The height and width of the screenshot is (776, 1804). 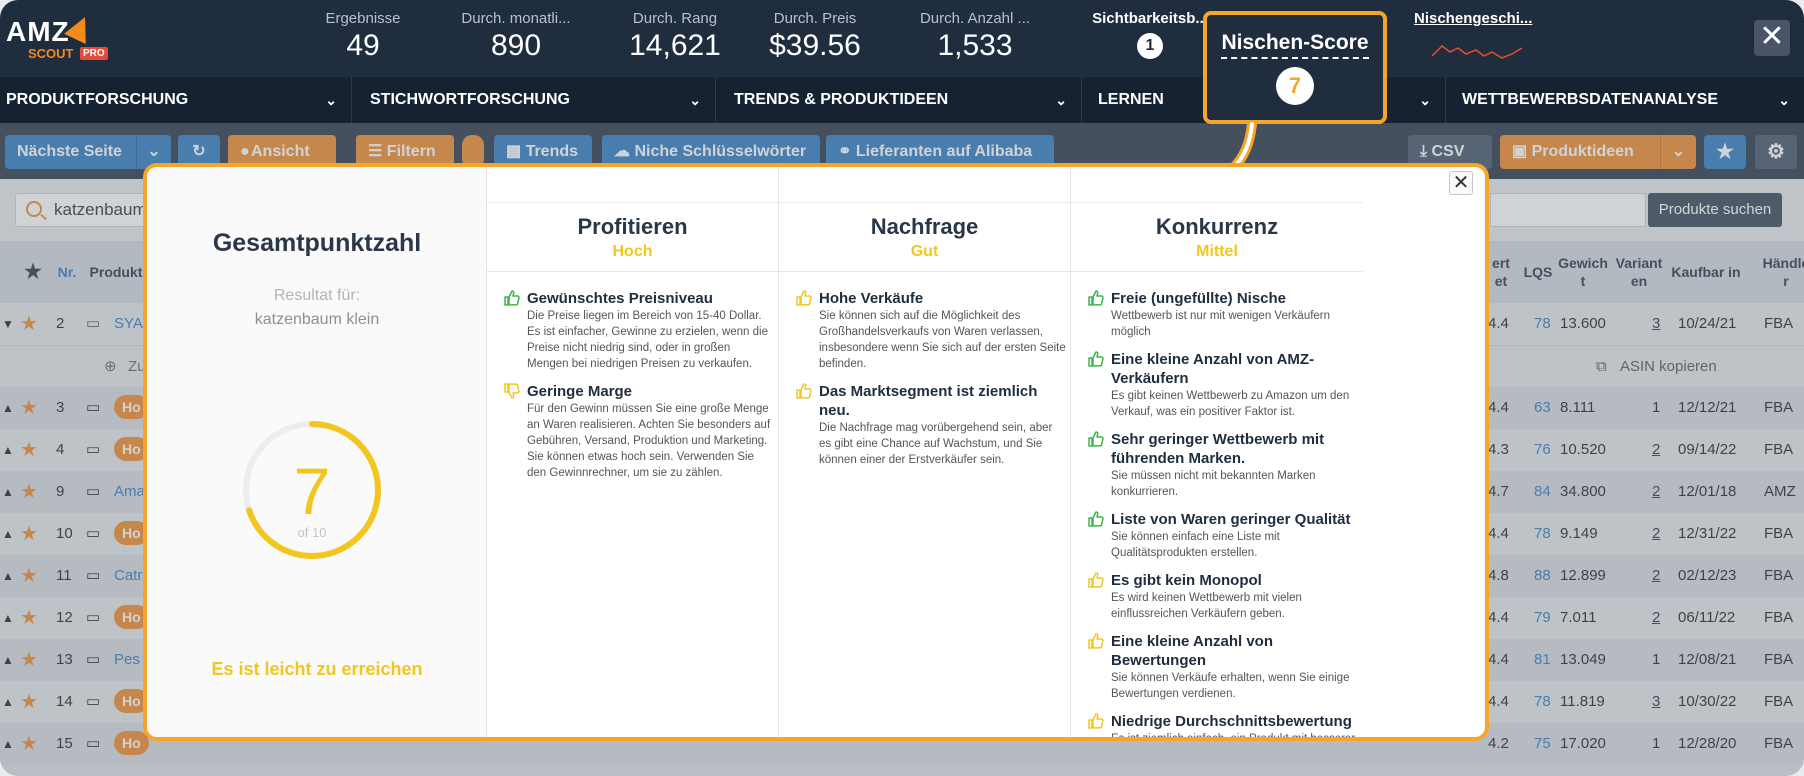 What do you see at coordinates (363, 45) in the screenshot?
I see `stat-value: 49` at bounding box center [363, 45].